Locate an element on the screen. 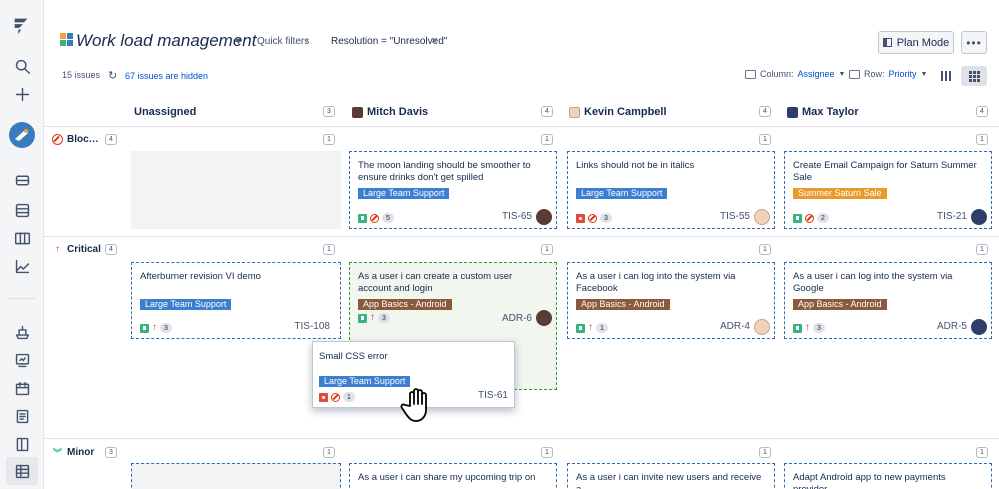 The image size is (999, 489). row-setting: Row: Priority ▼ is located at coordinates (888, 74).